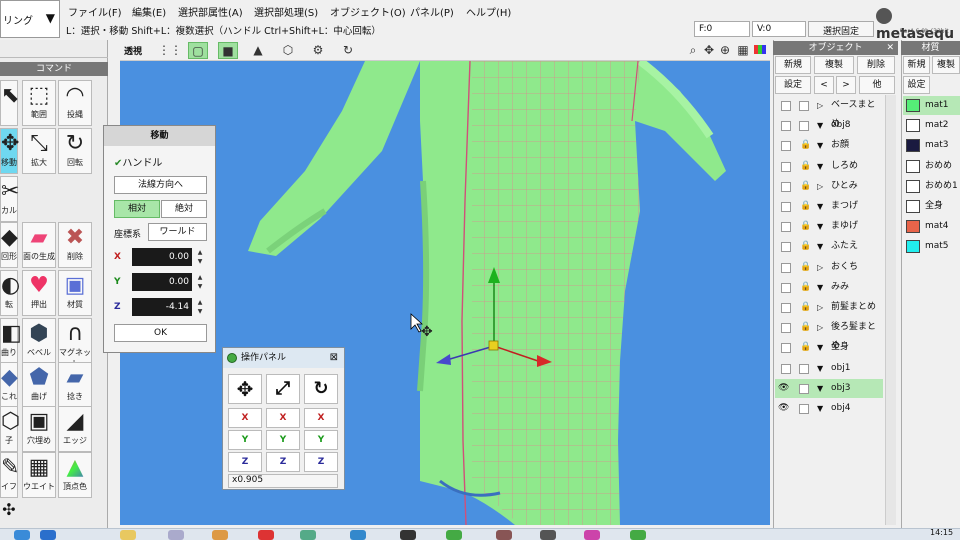 The image size is (960, 540). What do you see at coordinates (75, 343) in the screenshot?
I see `tool-magnet: ∩マグネット` at bounding box center [75, 343].